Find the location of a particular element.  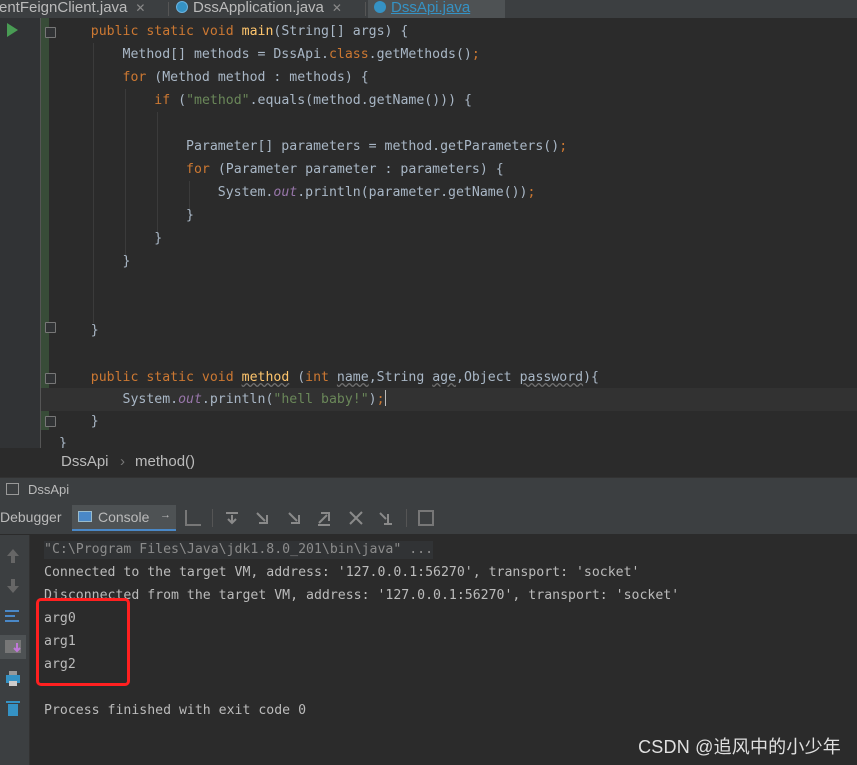

vcs-change-marker is located at coordinates (45, 224).